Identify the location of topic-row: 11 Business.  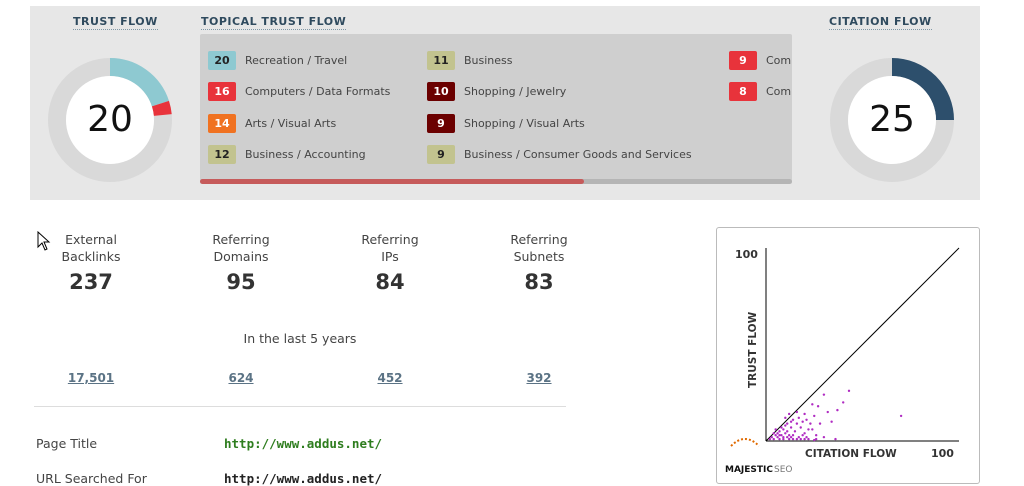
(470, 60).